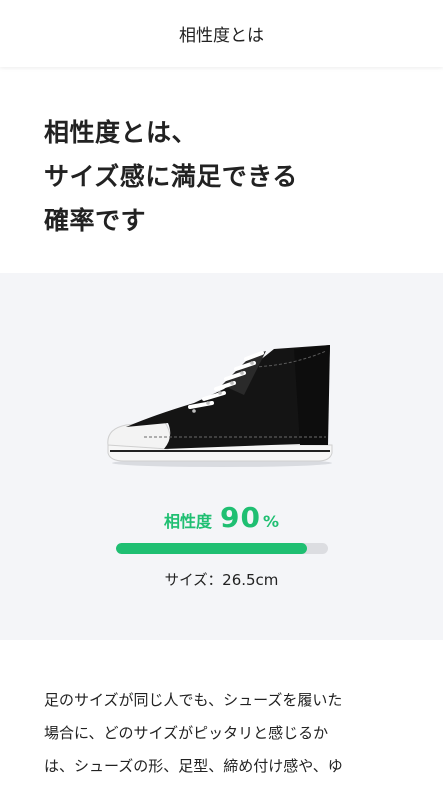  I want to click on size-label: サイズ：, so click(193, 581).